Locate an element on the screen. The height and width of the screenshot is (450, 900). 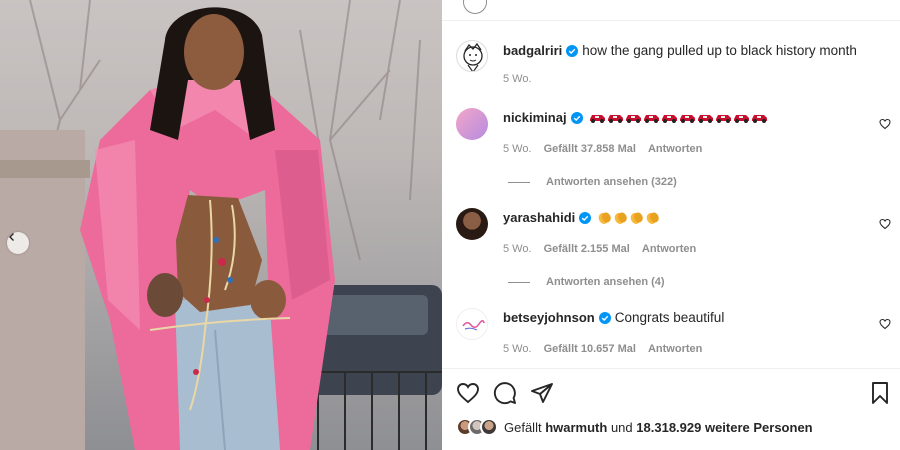
comment-text: Congrats beautiful is located at coordinates (669, 317).